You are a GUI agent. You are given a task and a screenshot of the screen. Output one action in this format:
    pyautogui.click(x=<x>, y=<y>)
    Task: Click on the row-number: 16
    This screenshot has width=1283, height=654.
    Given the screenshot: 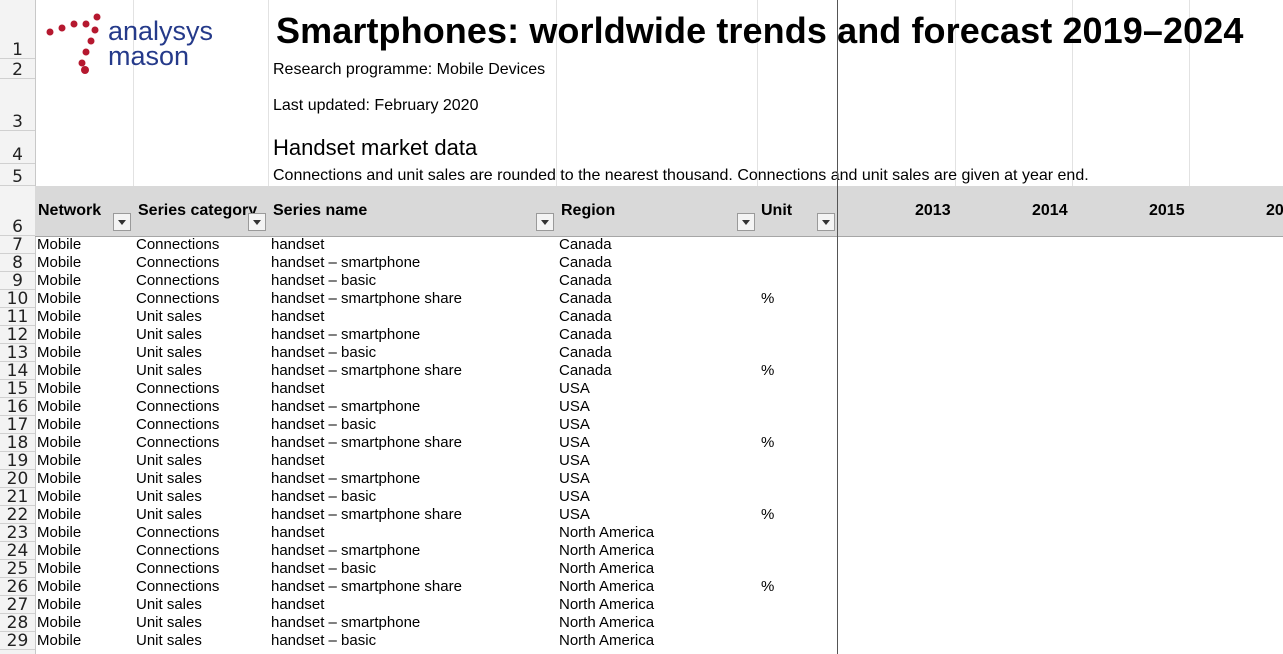 What is the action you would take?
    pyautogui.click(x=17, y=407)
    